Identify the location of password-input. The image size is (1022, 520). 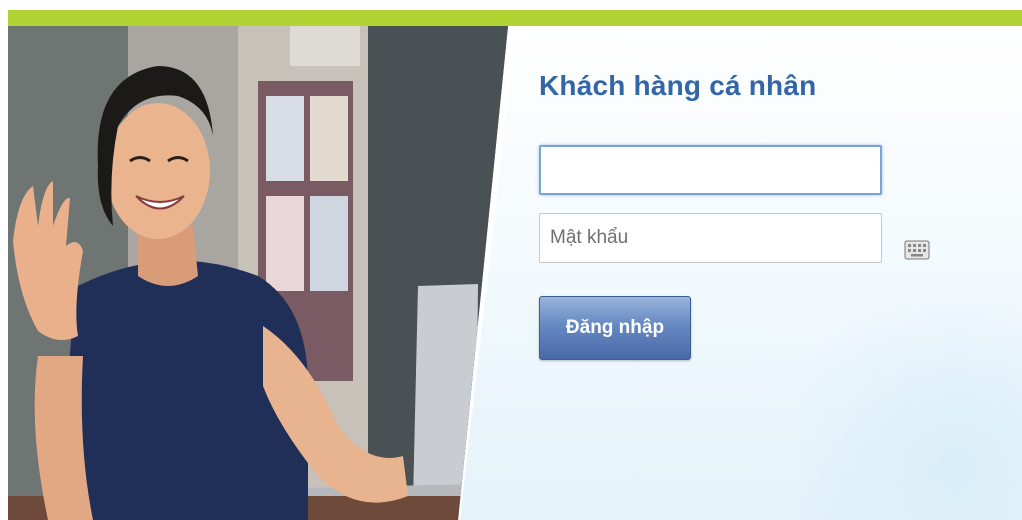
(710, 238).